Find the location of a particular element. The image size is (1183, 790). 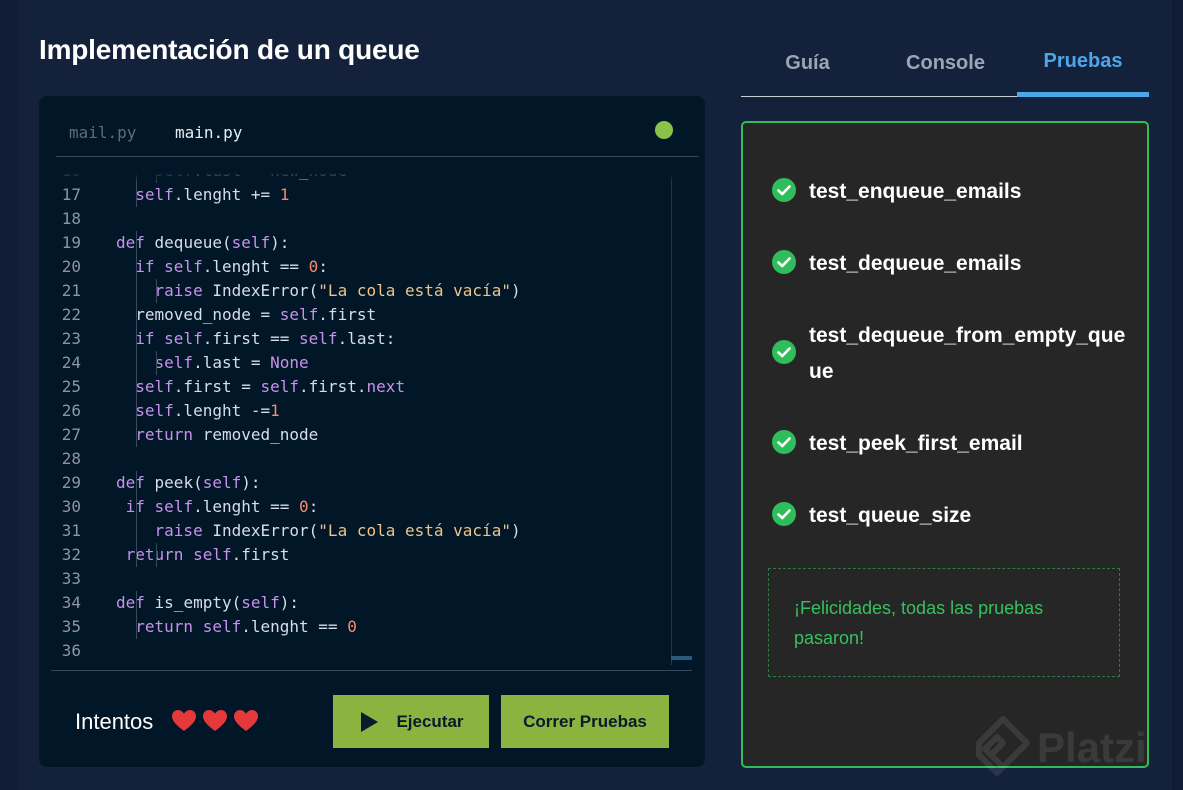

code-text: self.lenght += 1 is located at coordinates (212, 194).